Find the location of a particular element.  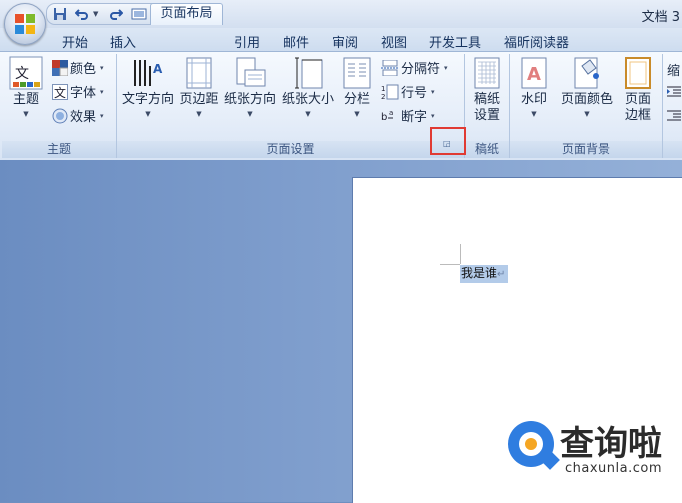

page-borders-label-1: 页面 is located at coordinates (637, 99).